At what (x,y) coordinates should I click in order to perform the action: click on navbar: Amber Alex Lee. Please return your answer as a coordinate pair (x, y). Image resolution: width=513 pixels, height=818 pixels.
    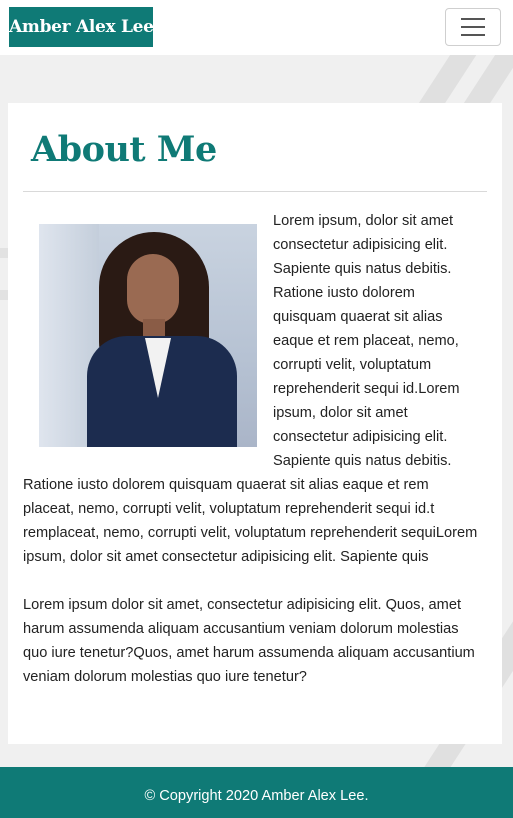
    Looking at the image, I should click on (256, 27).